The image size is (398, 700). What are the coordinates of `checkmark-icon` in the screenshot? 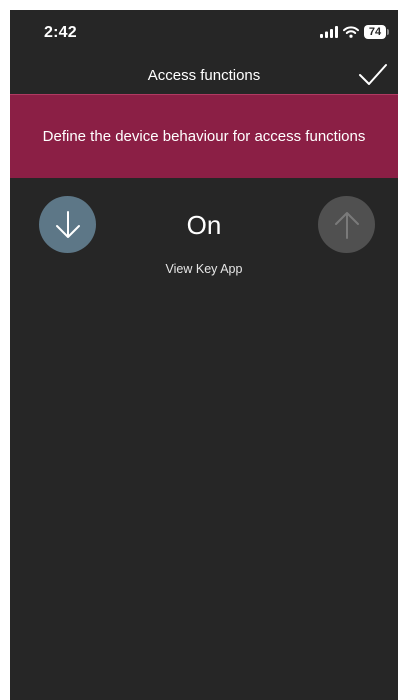 It's located at (373, 74).